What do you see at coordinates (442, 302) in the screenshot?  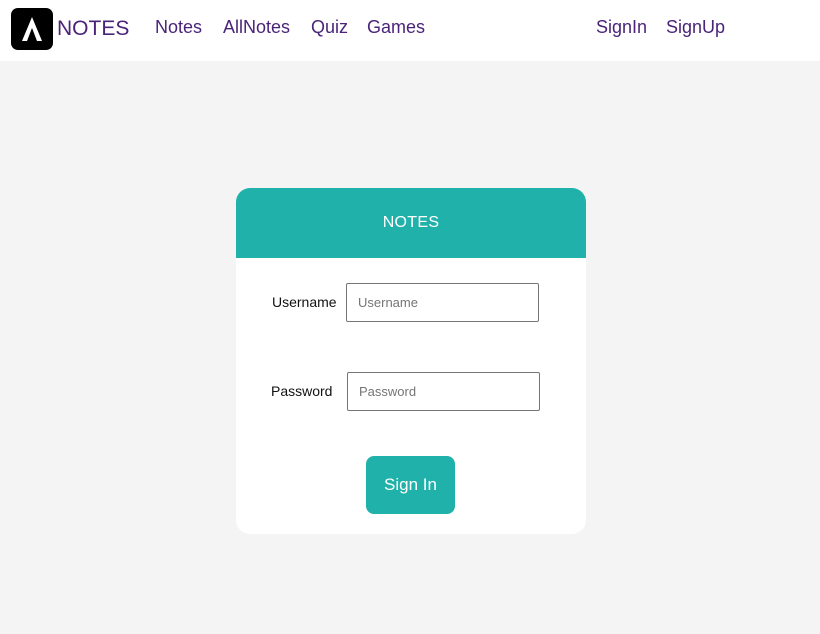 I see `username-input` at bounding box center [442, 302].